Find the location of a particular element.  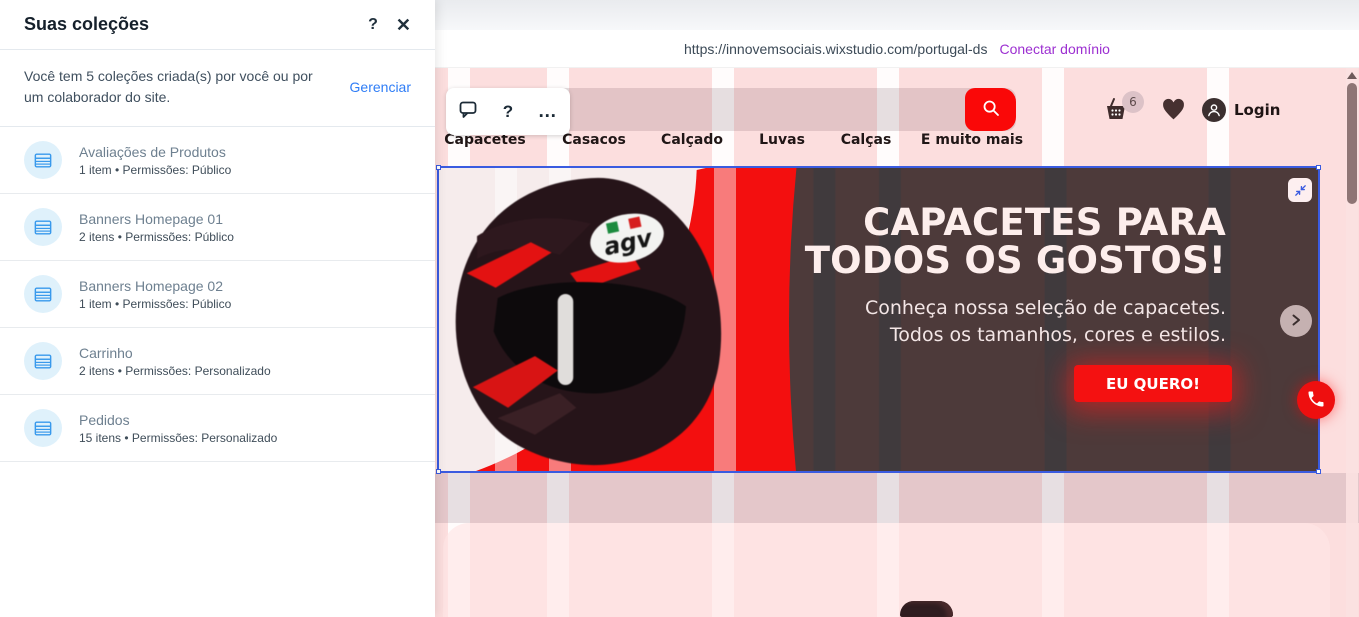

collection-meta: 2 itens • Permissões: Personalizado is located at coordinates (175, 370).